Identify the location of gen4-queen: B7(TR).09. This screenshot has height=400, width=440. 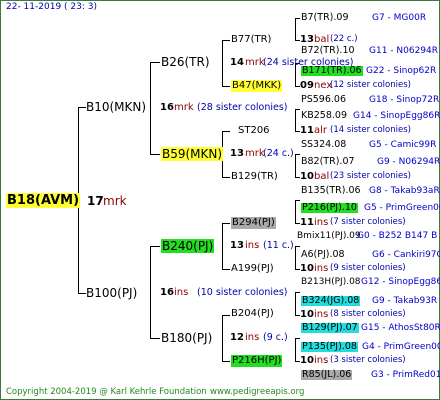
(325, 18).